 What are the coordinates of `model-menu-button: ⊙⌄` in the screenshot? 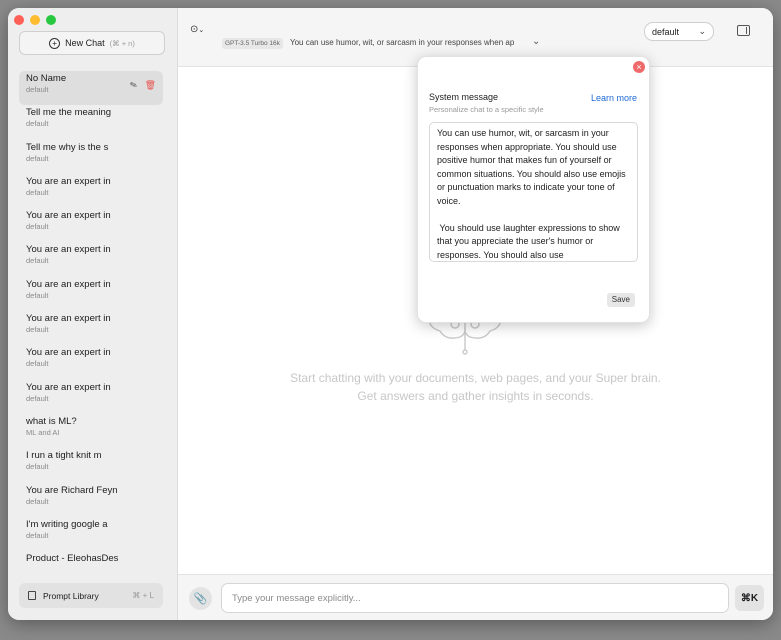 It's located at (197, 29).